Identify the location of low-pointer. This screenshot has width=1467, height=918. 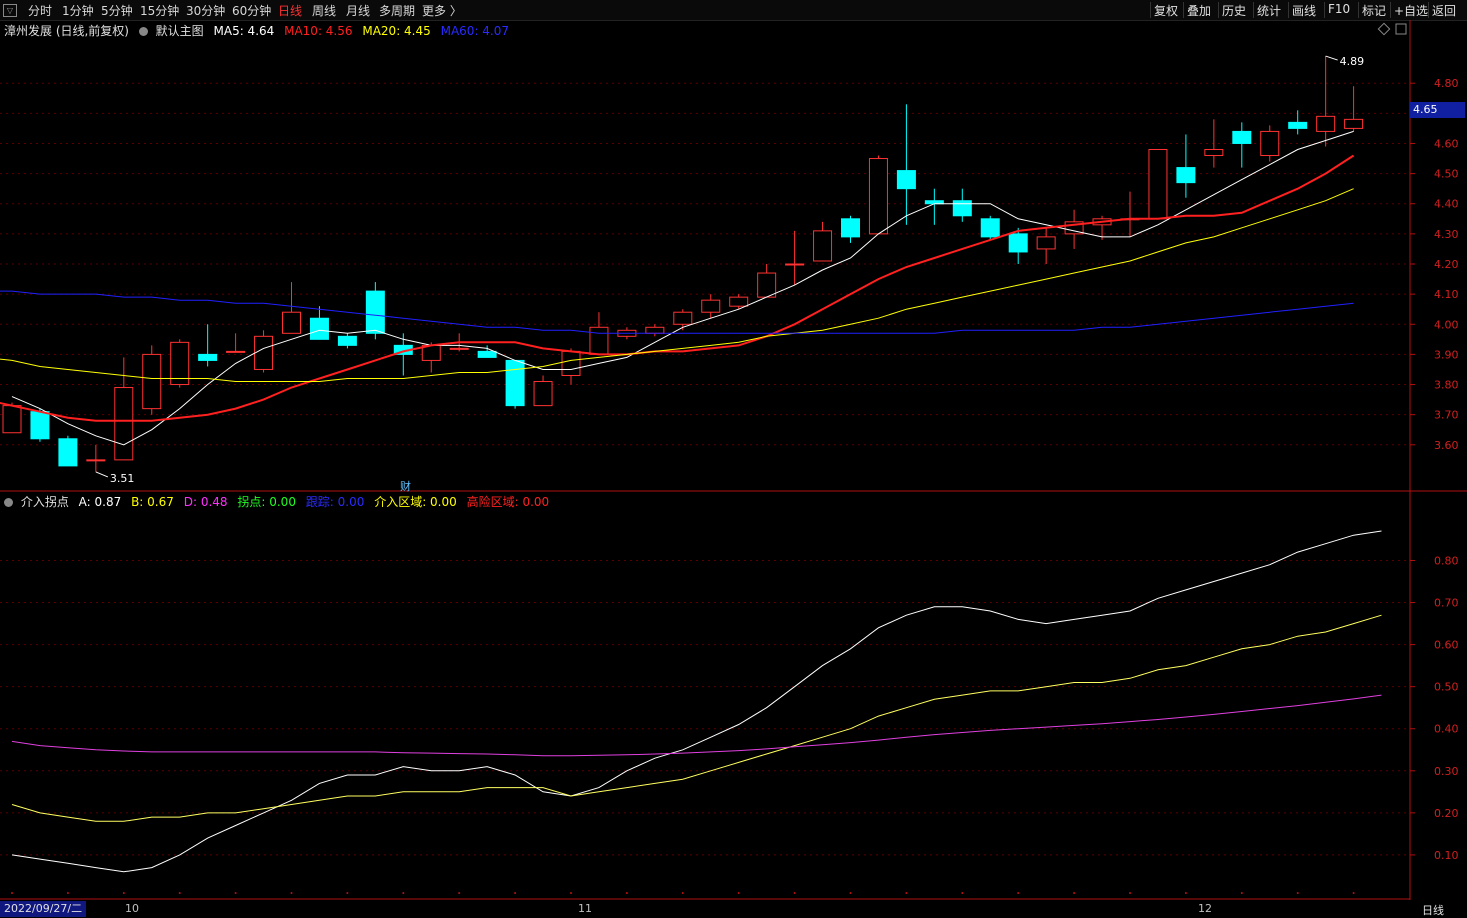
(102, 474).